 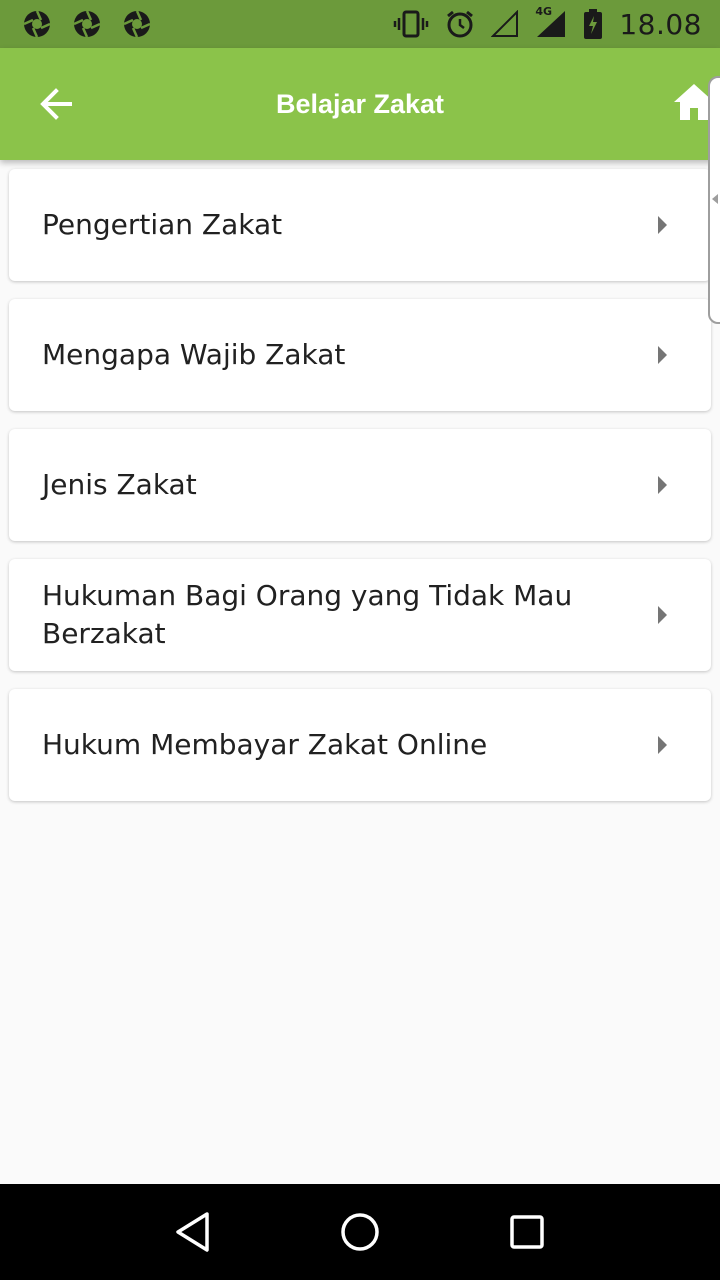 I want to click on system-icons: 4G 18.08, so click(x=547, y=23).